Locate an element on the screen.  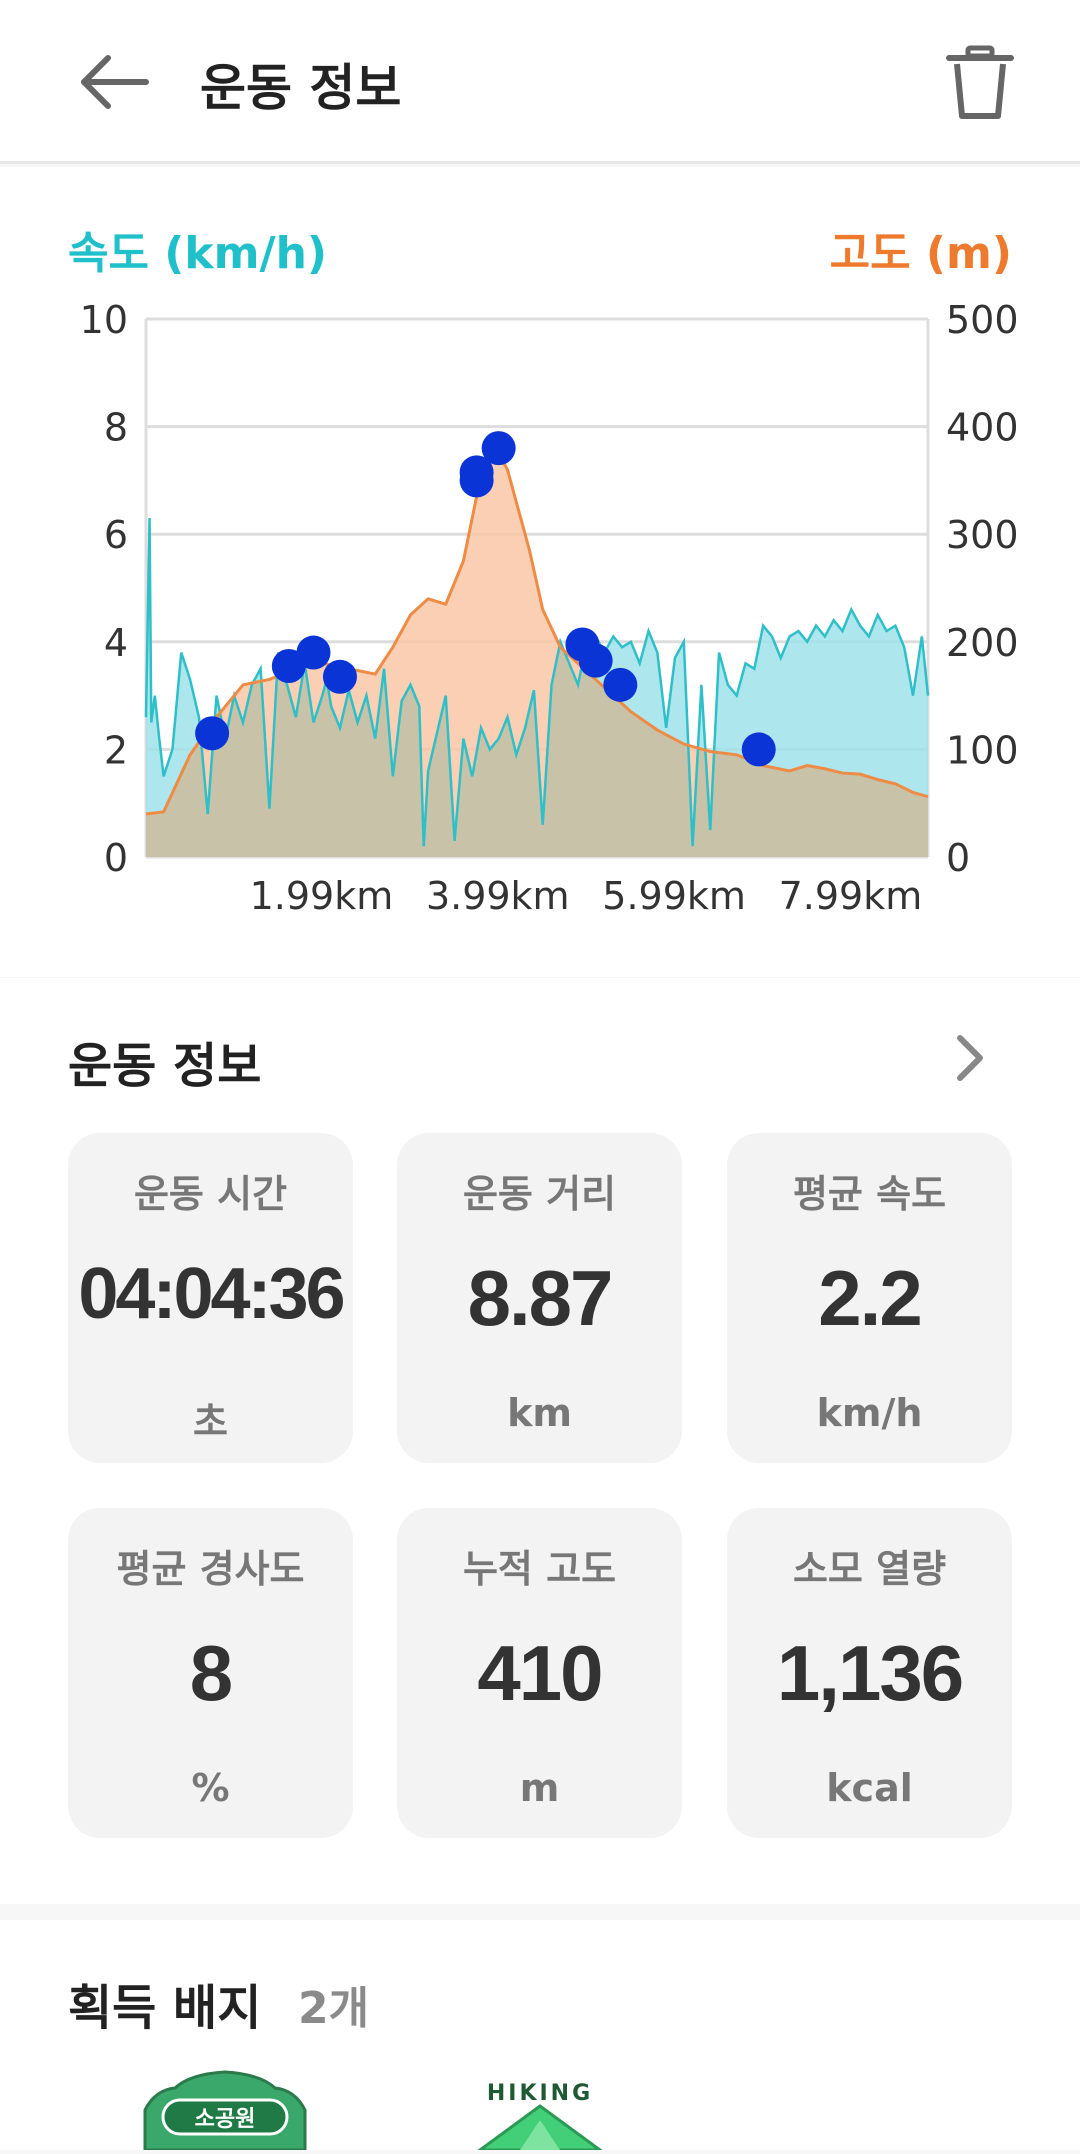
stat-value: 8 is located at coordinates (211, 1673).